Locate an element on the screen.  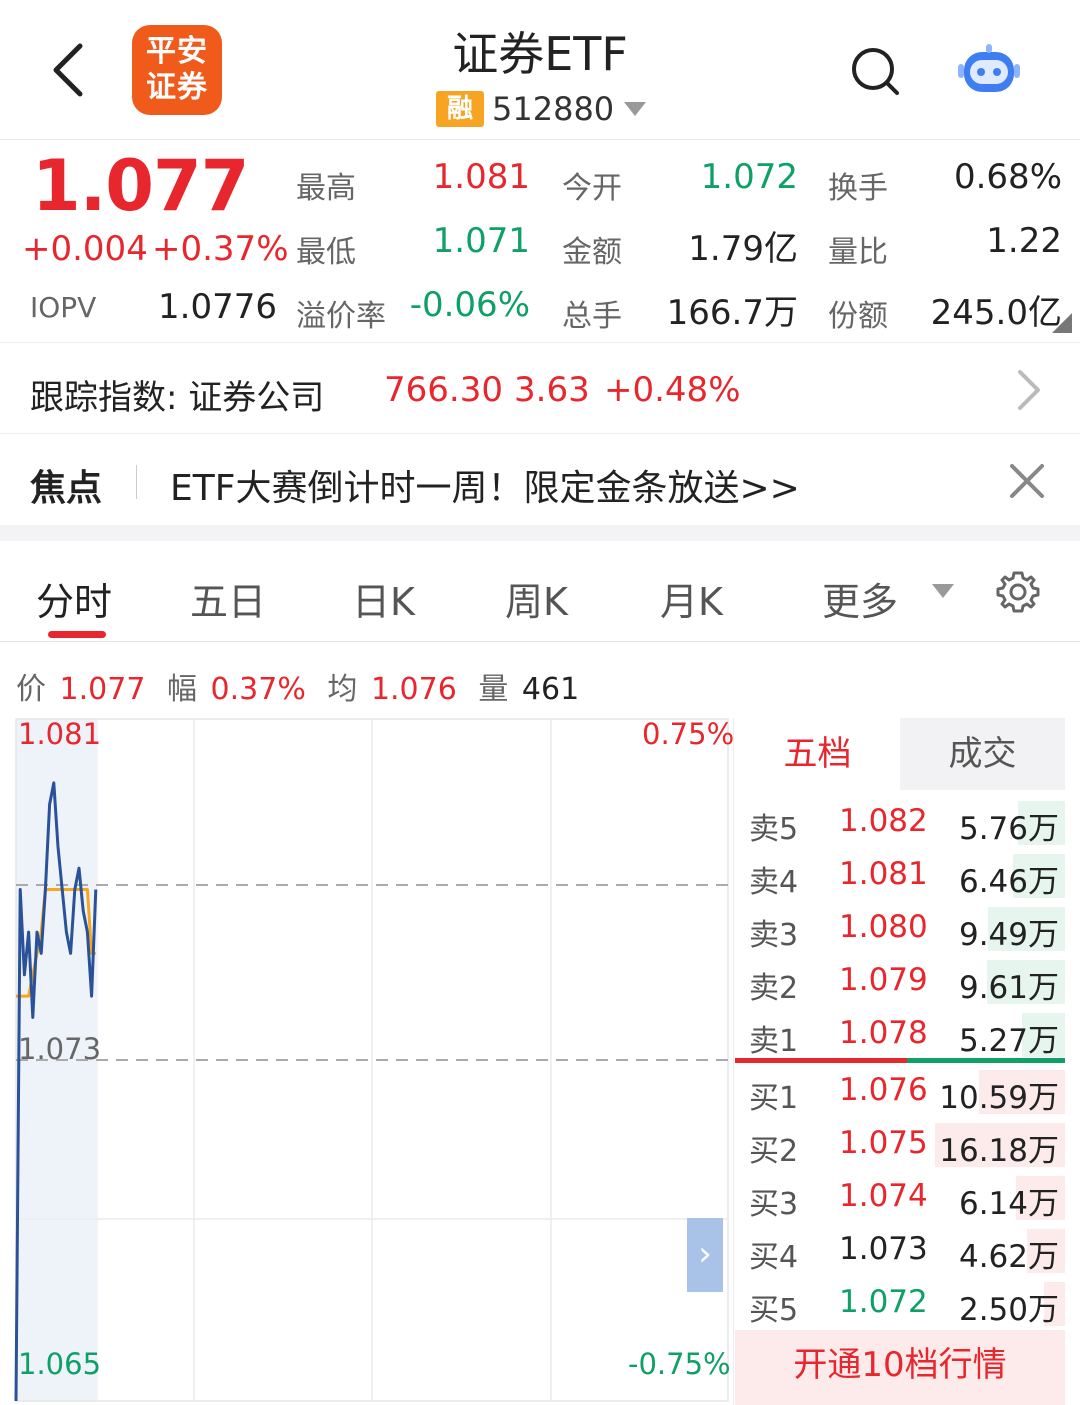
active-tab-indicator is located at coordinates (77, 634).